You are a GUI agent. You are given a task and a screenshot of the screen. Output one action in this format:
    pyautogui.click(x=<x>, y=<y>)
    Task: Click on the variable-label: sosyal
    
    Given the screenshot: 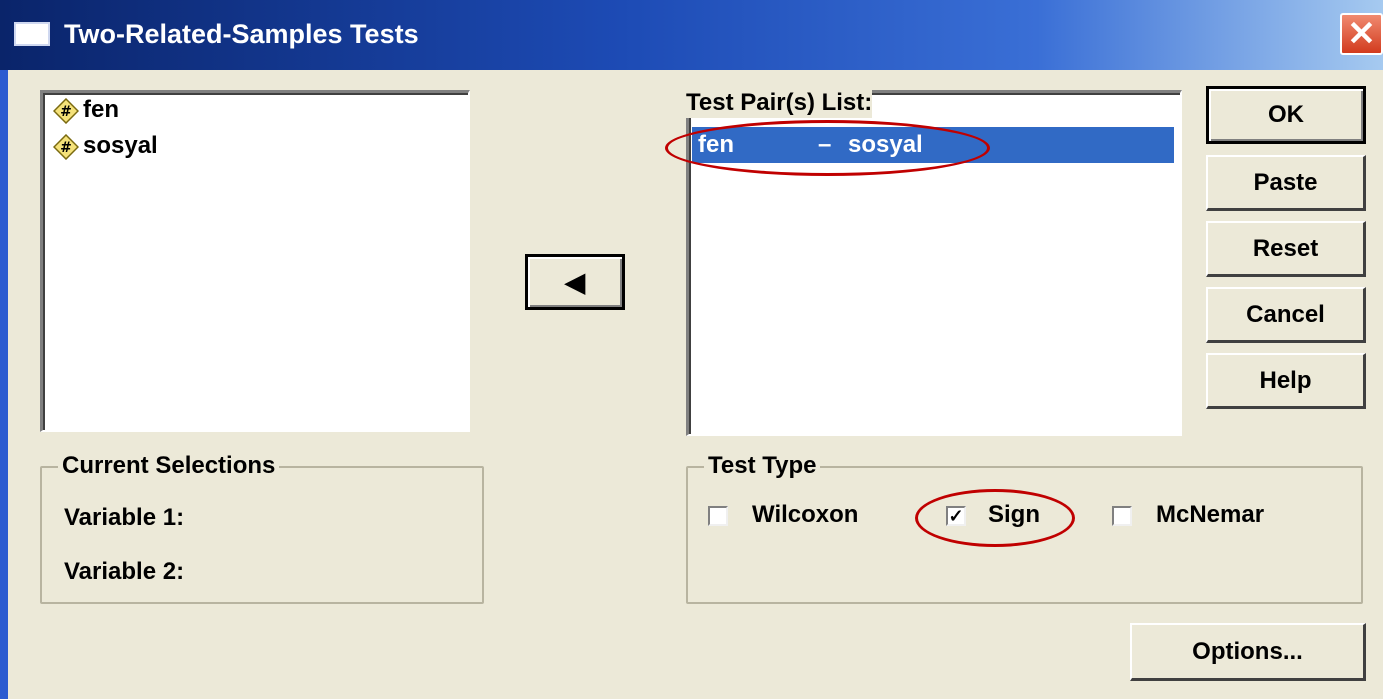 What is the action you would take?
    pyautogui.click(x=120, y=145)
    